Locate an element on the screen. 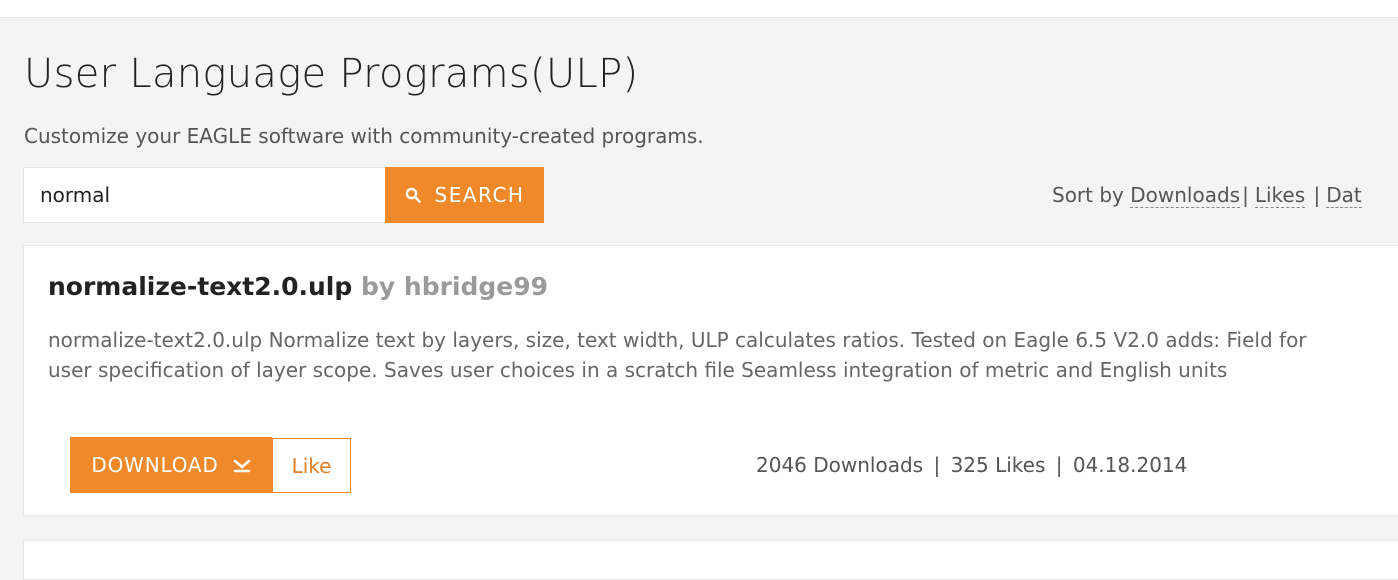  download-button-label: DOWNLOAD is located at coordinates (155, 465).